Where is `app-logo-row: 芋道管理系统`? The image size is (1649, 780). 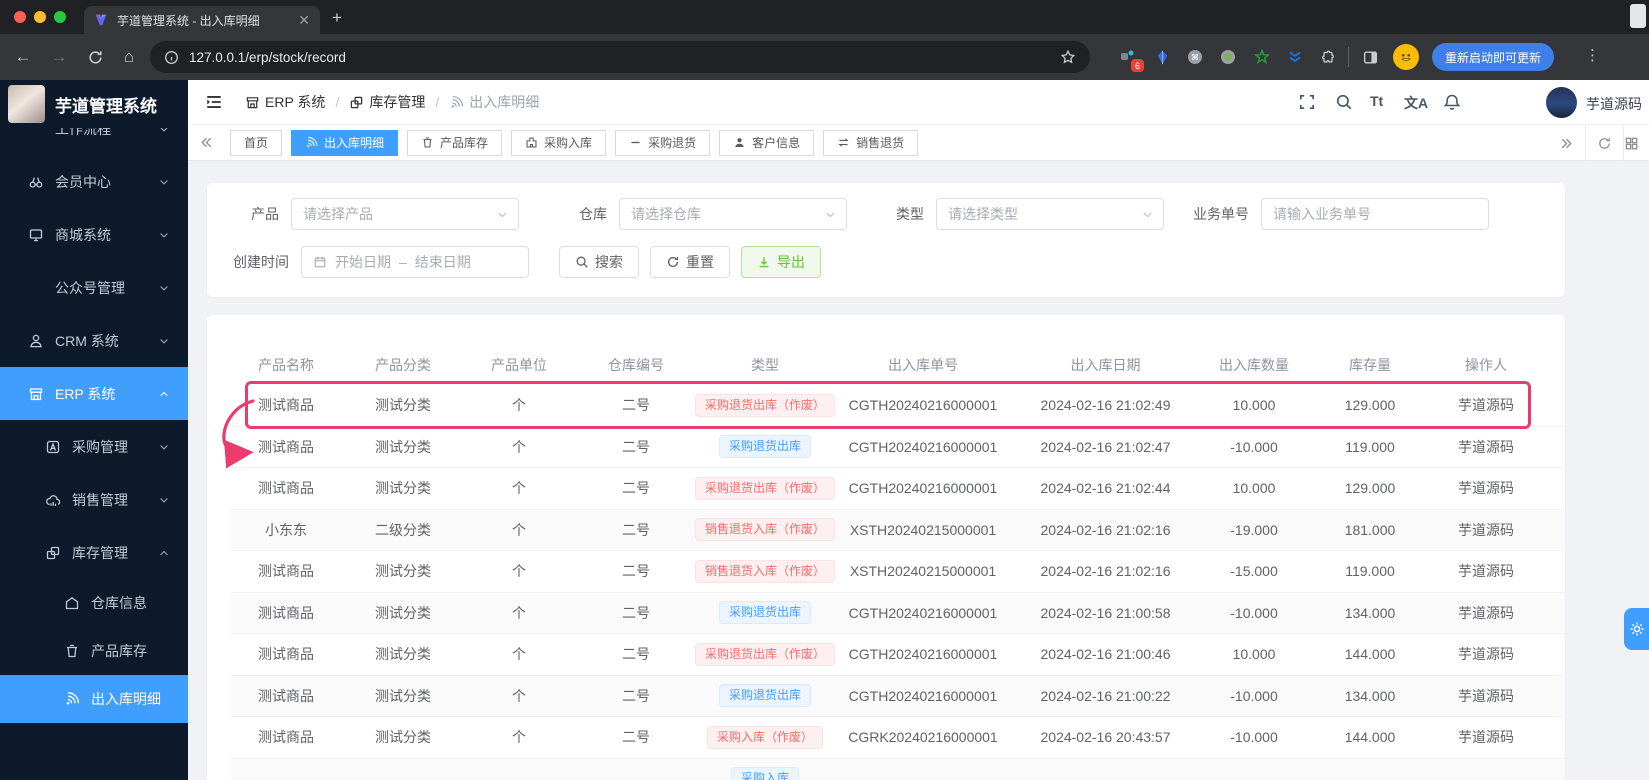 app-logo-row: 芋道管理系统 is located at coordinates (94, 104).